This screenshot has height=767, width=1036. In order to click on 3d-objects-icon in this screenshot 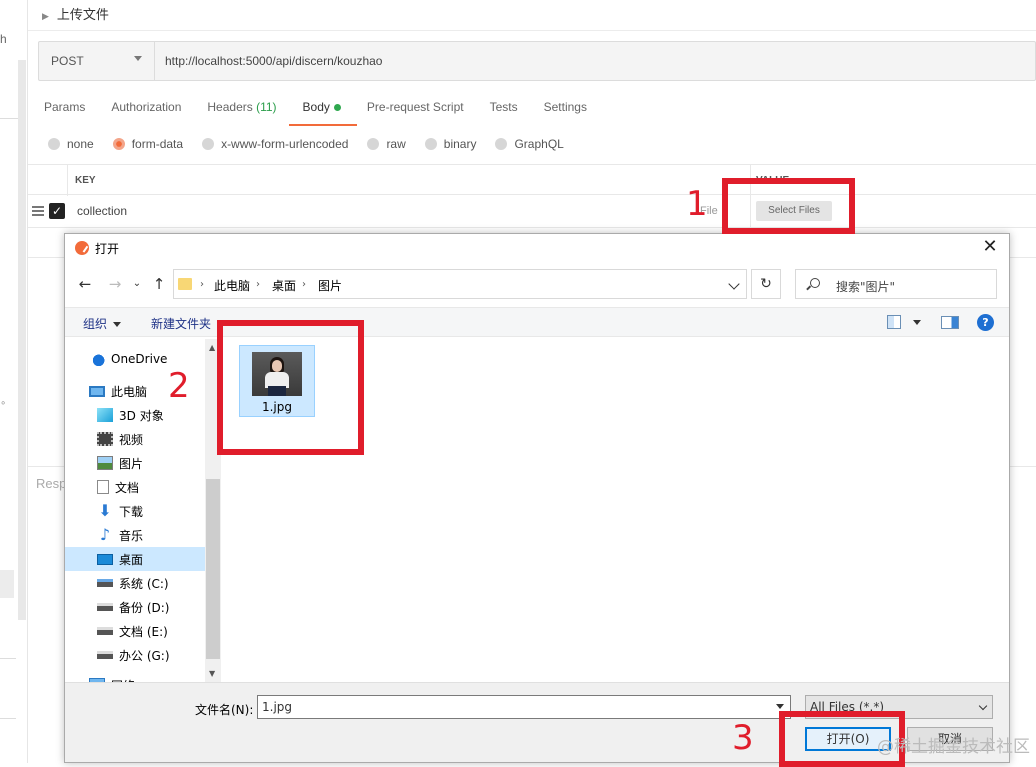, I will do `click(105, 415)`.